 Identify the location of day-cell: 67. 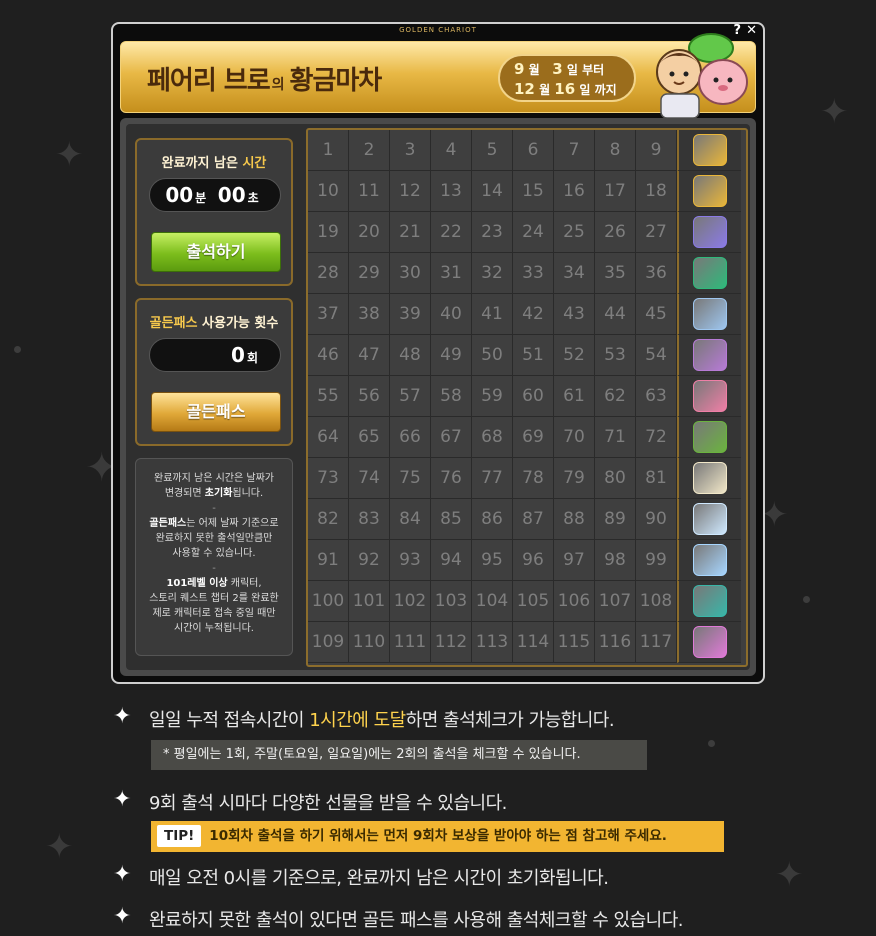
(451, 437).